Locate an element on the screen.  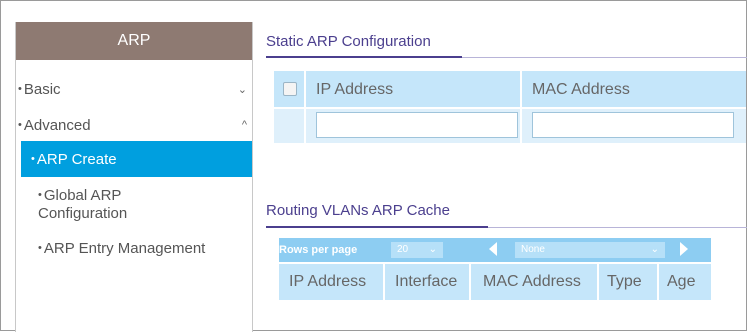
select-all-checkbox is located at coordinates (290, 89).